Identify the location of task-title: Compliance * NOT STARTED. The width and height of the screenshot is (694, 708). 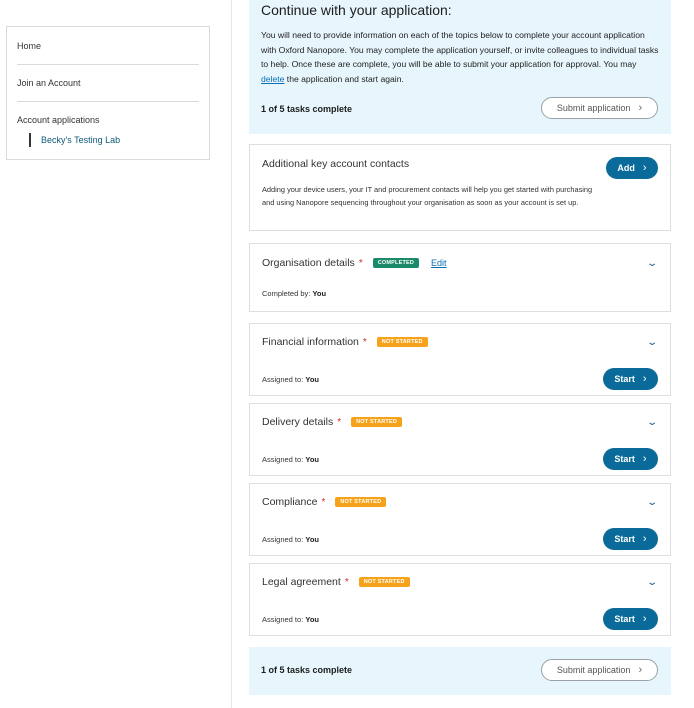
(324, 502).